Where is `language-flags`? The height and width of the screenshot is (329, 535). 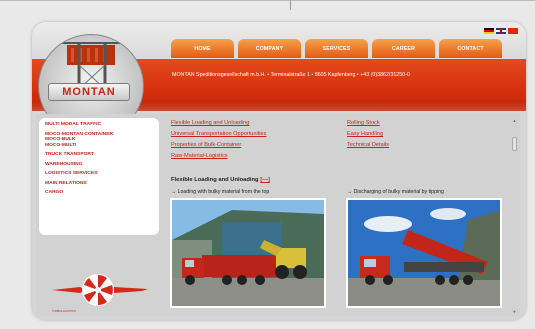 language-flags is located at coordinates (501, 31).